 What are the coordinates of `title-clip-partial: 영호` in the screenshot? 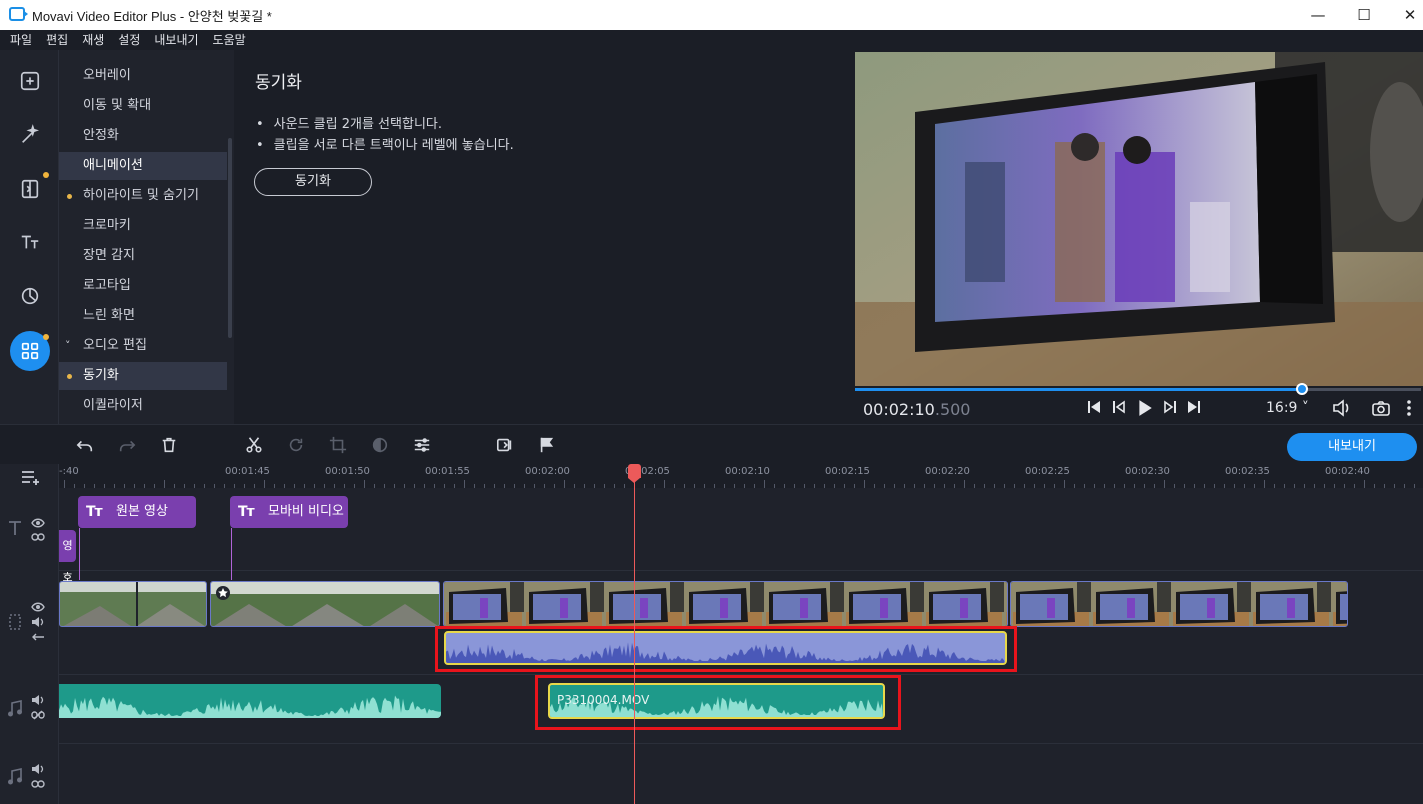 It's located at (67, 557).